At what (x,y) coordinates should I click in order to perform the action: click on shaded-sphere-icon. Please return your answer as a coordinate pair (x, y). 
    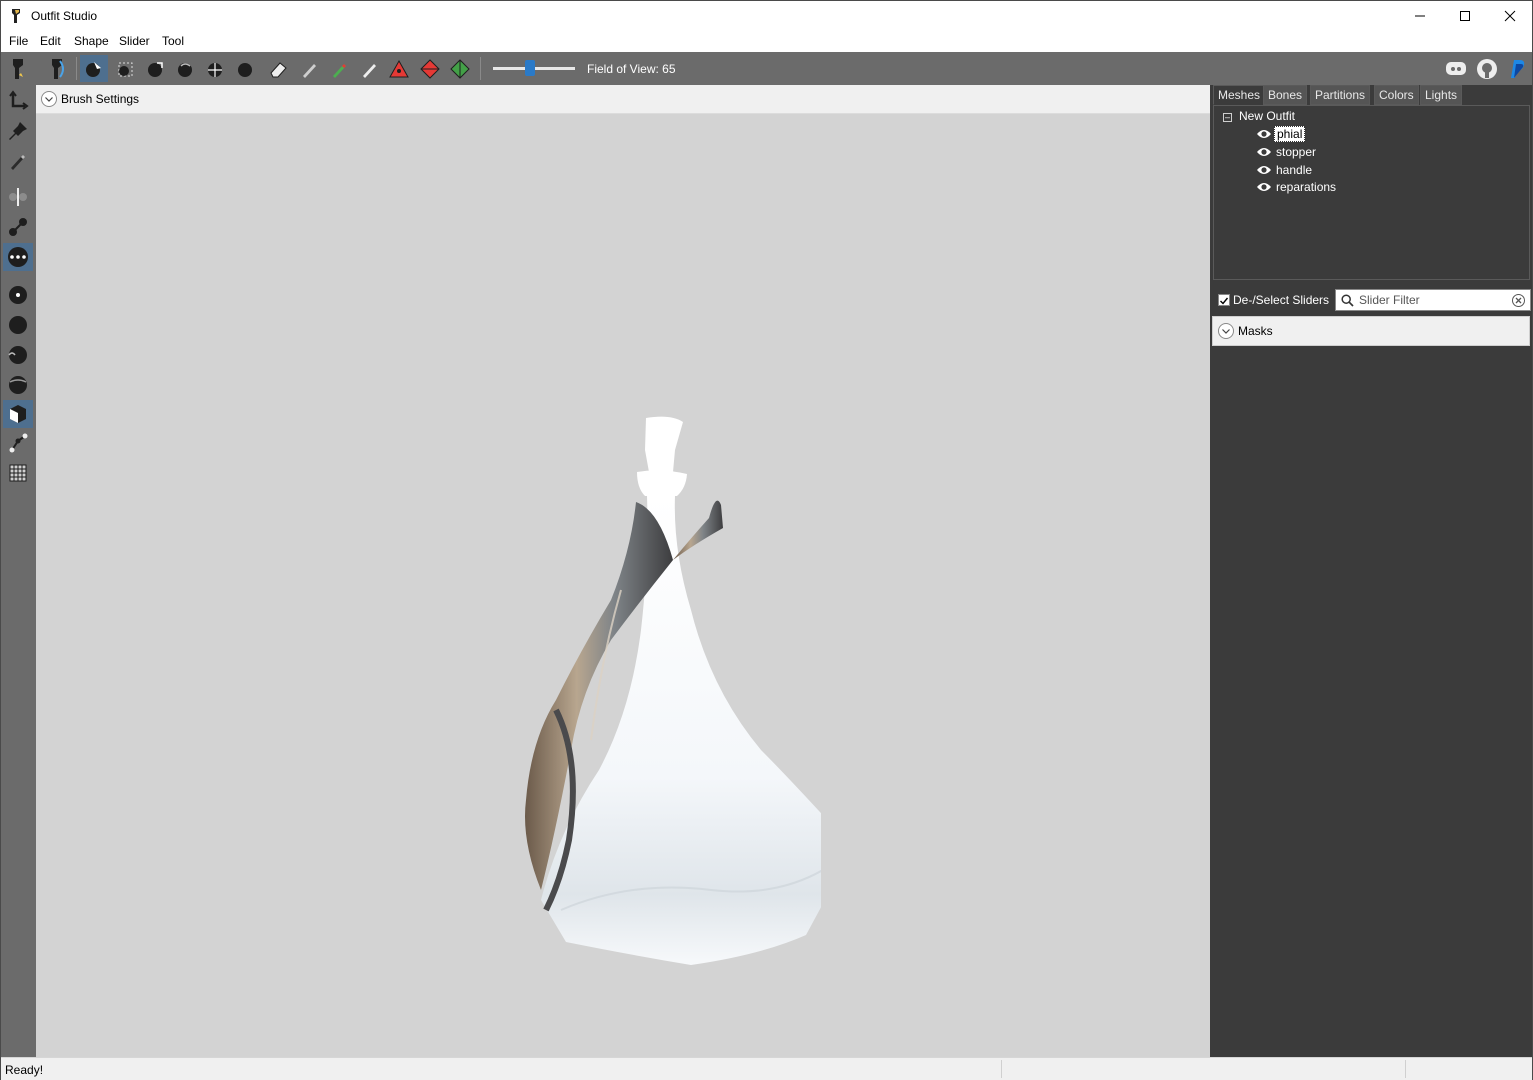
    Looking at the image, I should click on (18, 385).